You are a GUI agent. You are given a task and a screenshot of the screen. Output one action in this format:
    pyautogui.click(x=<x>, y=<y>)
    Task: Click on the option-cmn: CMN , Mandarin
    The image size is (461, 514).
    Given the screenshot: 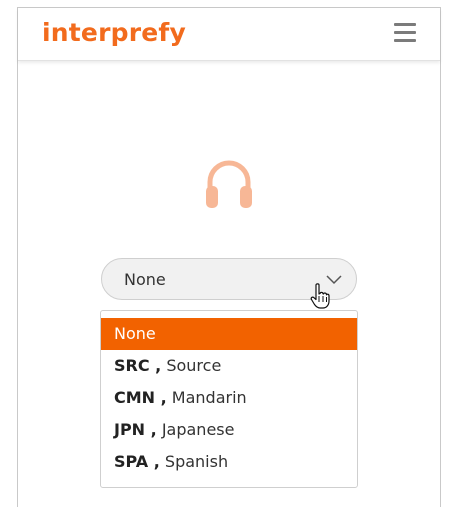 What is the action you would take?
    pyautogui.click(x=229, y=398)
    